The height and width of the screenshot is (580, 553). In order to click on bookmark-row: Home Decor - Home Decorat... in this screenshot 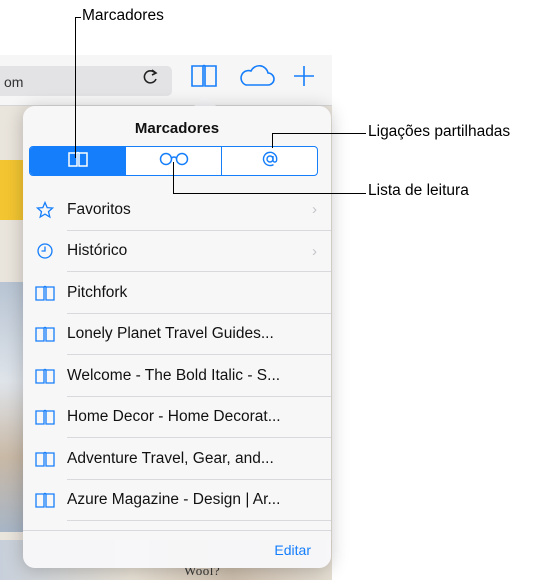, I will do `click(177, 418)`.